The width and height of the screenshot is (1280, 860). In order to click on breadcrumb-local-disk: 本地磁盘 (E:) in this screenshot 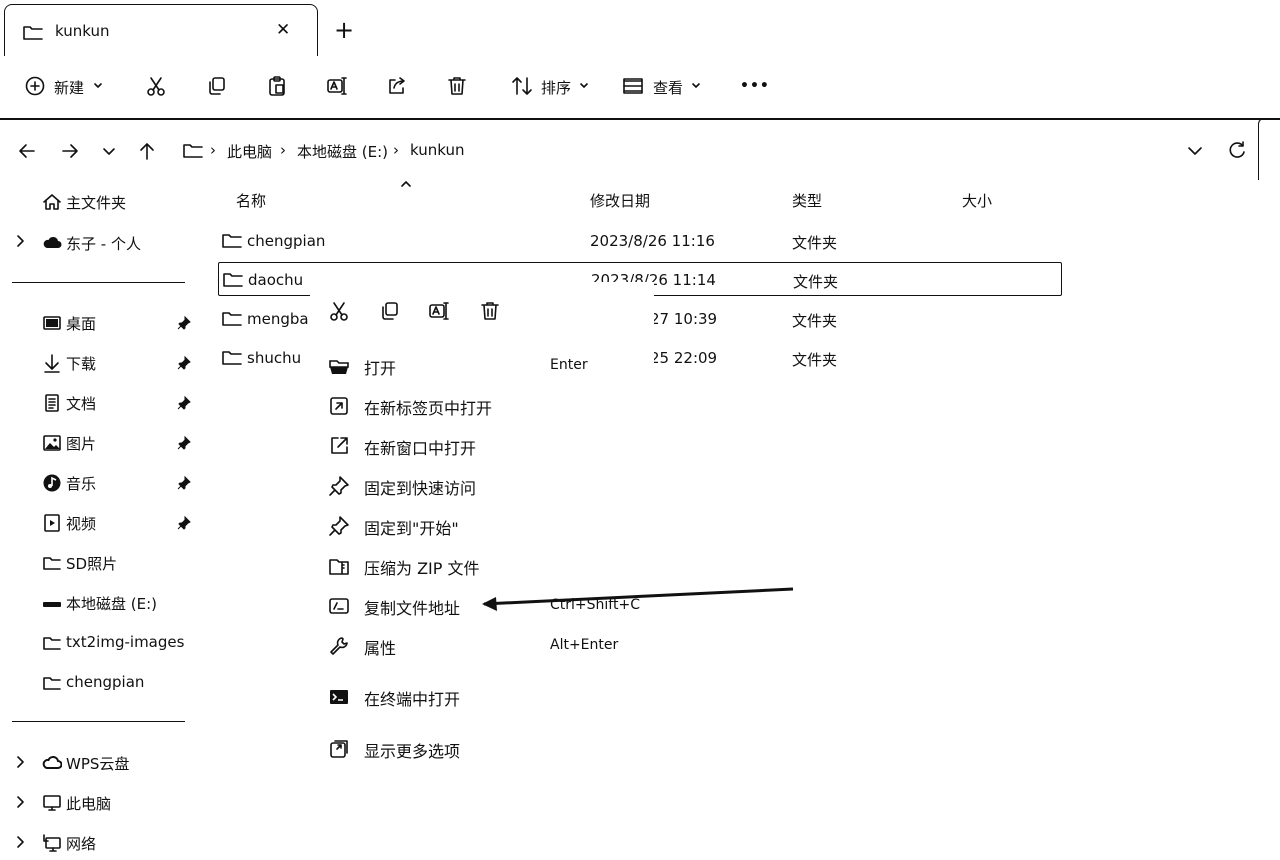, I will do `click(342, 151)`.